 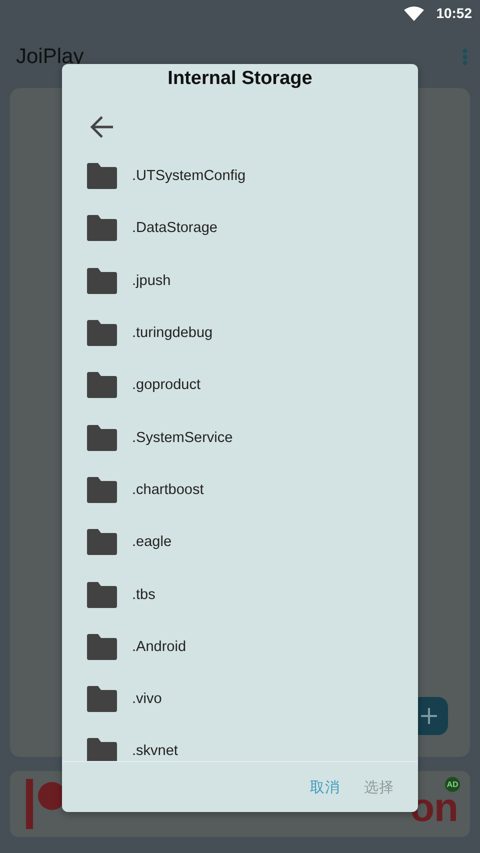 What do you see at coordinates (50, 57) in the screenshot?
I see `app-title: JoiPlay` at bounding box center [50, 57].